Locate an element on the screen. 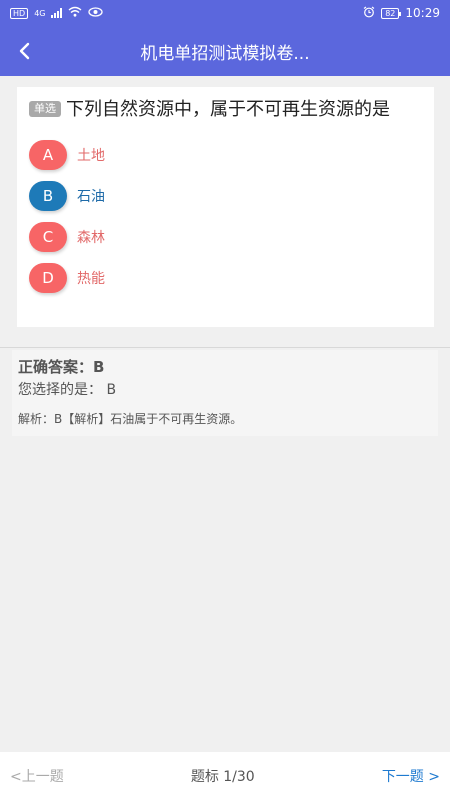 The height and width of the screenshot is (800, 450). status-right: 82 10:29 is located at coordinates (401, 13).